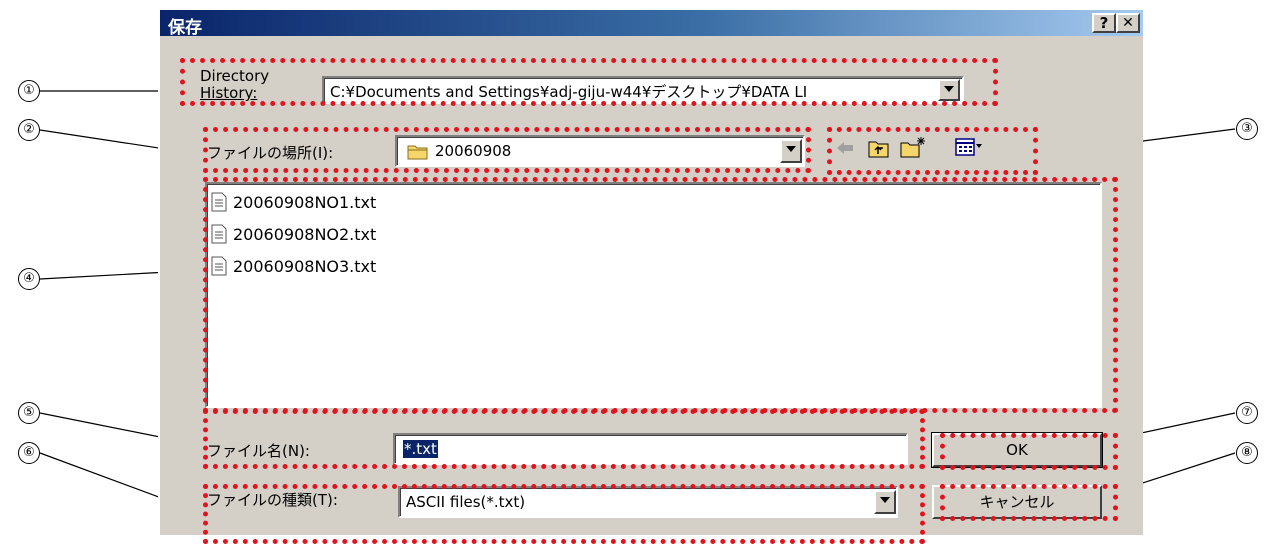 Image resolution: width=1270 pixels, height=544 pixels. Describe the element at coordinates (29, 130) in the screenshot. I see `callout-2: ②` at that location.